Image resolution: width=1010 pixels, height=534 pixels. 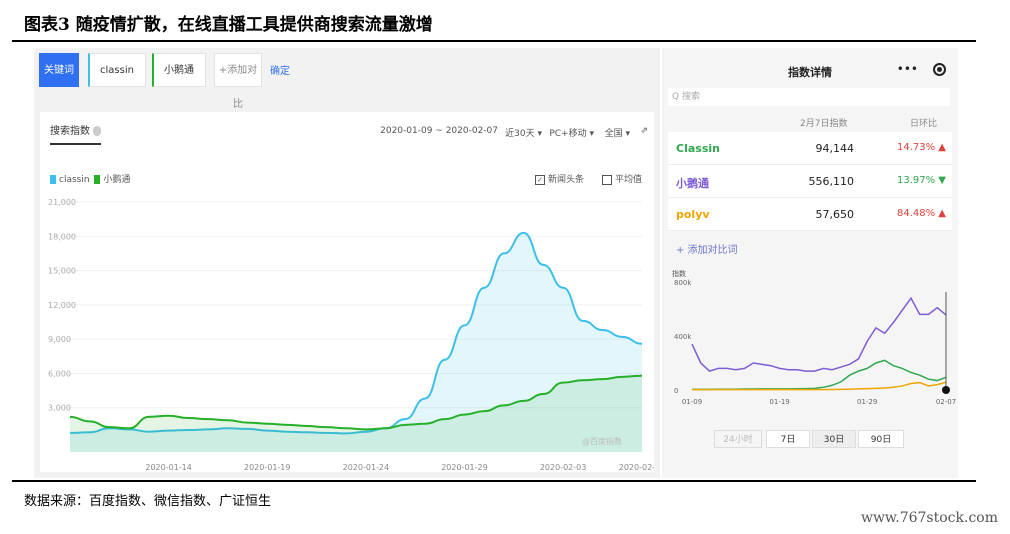 What do you see at coordinates (929, 518) in the screenshot?
I see `watermark: www.767stock.com` at bounding box center [929, 518].